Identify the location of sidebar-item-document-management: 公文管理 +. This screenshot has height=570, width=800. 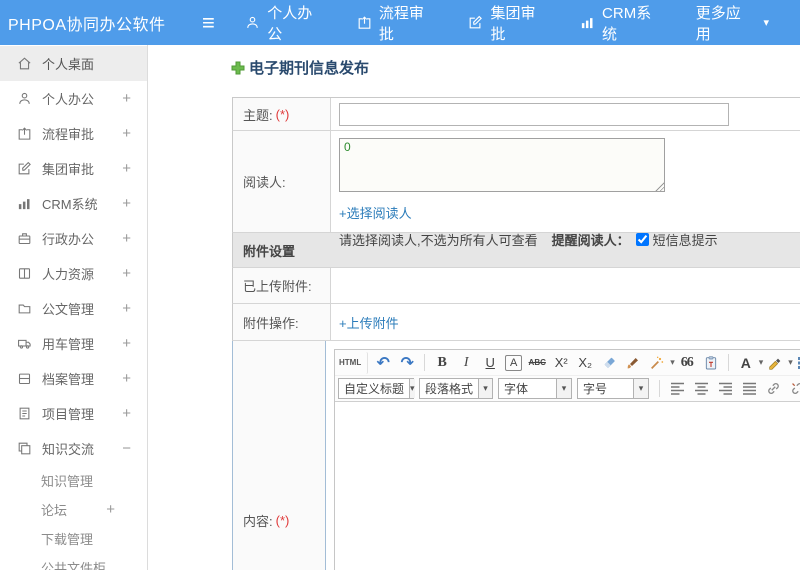
(73, 308).